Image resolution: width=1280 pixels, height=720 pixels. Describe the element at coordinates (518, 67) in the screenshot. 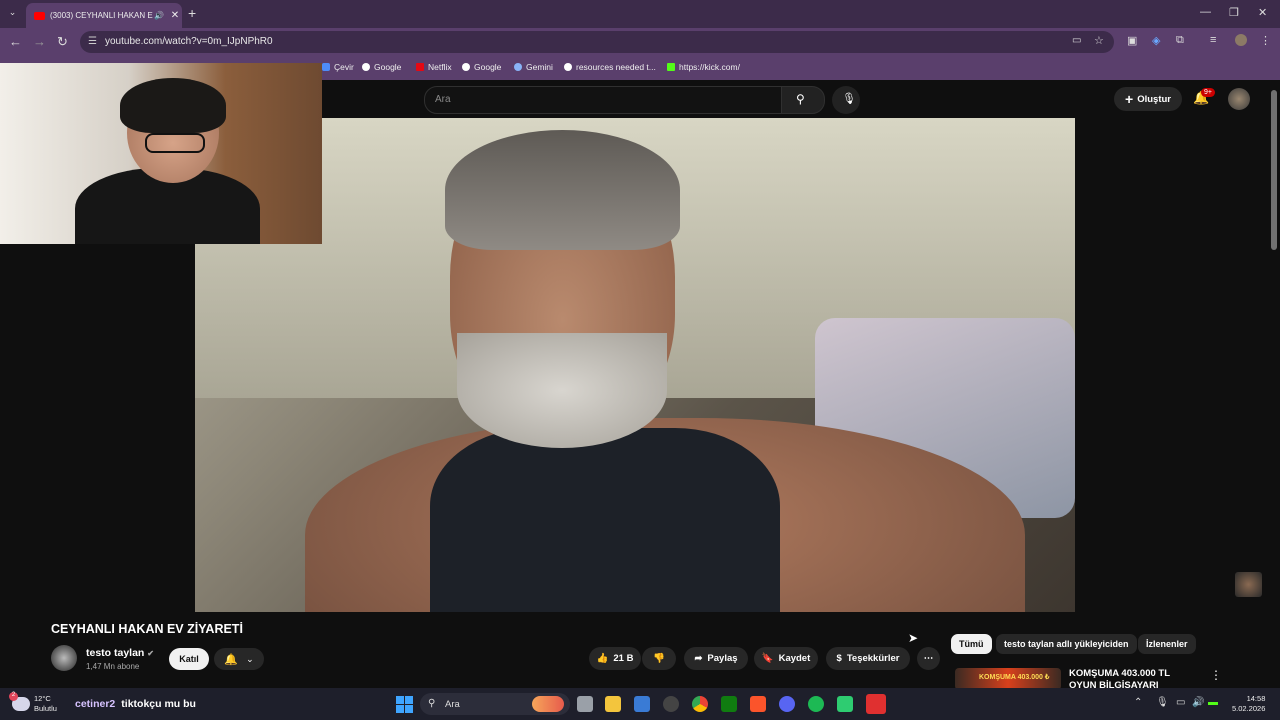

I see `gemini-icon` at that location.